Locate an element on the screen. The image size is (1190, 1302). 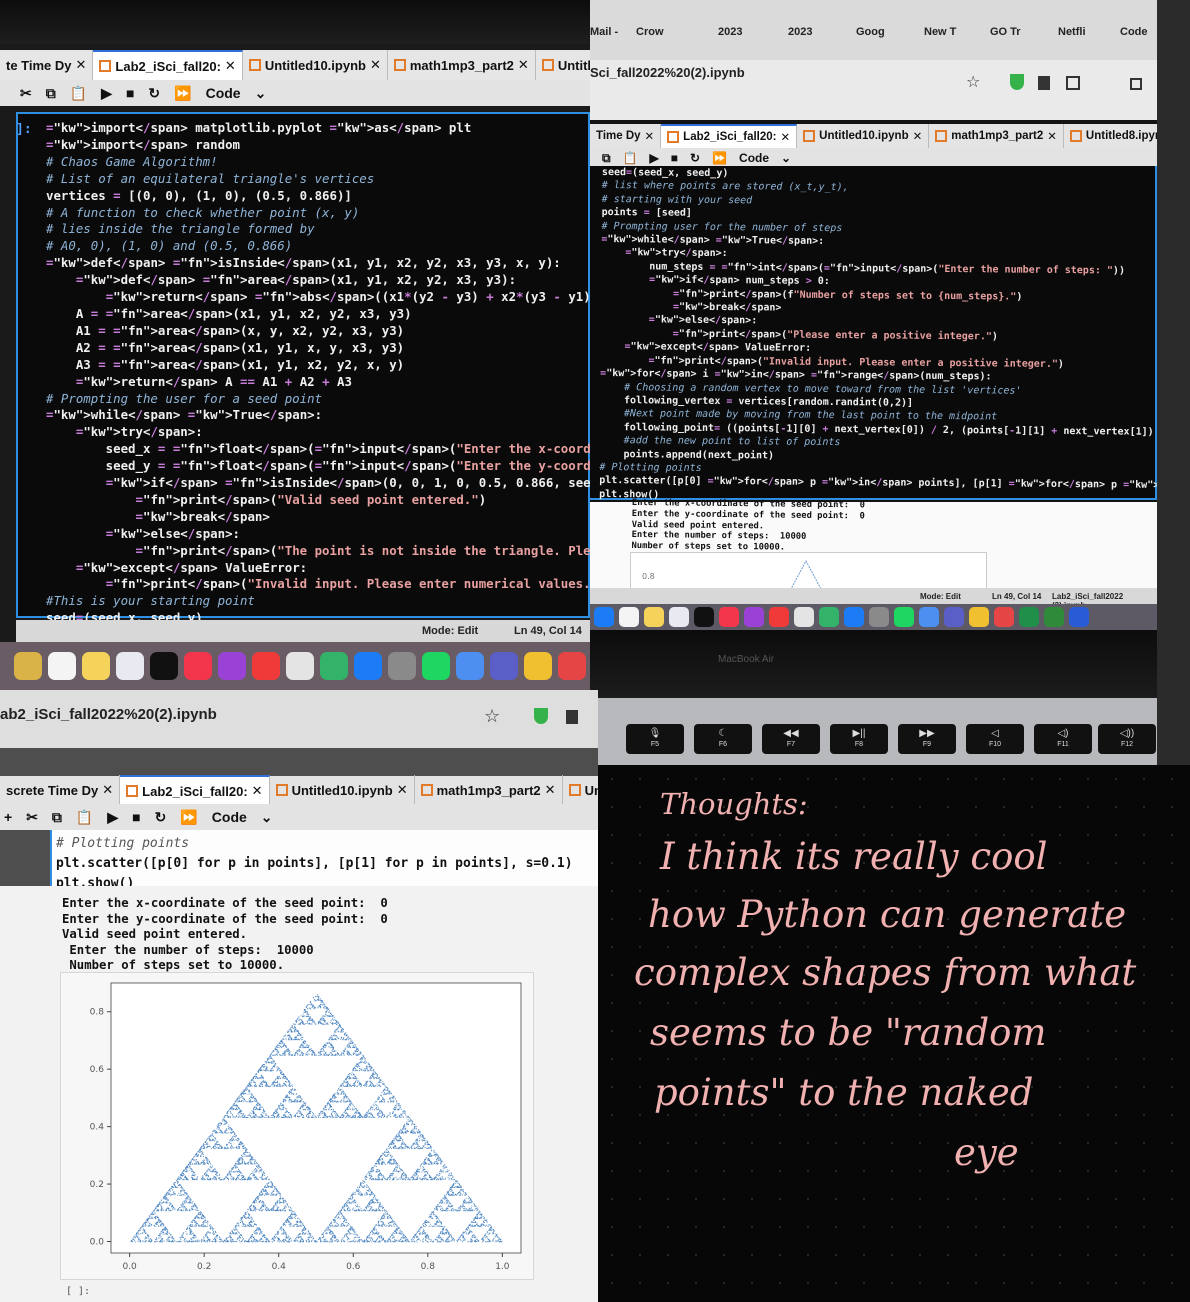
bookmark-item: GO Tr is located at coordinates (1005, 32).